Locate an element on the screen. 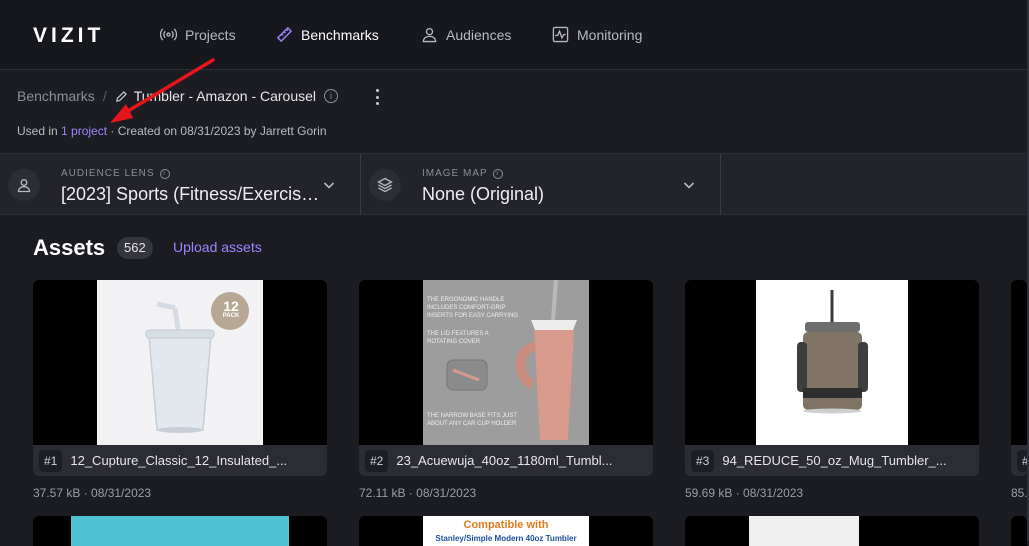 The width and height of the screenshot is (1029, 546). image-map-info-icon: i is located at coordinates (497, 173).